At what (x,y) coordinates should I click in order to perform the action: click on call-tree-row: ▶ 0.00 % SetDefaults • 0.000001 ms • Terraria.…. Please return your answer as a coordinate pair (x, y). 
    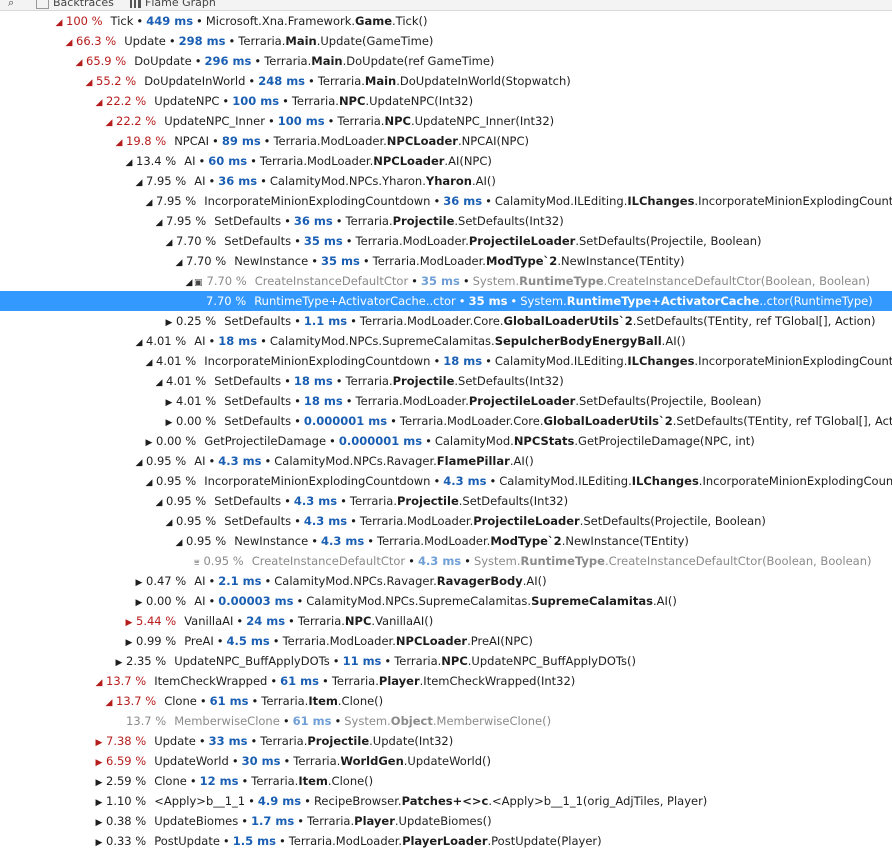
    Looking at the image, I should click on (446, 421).